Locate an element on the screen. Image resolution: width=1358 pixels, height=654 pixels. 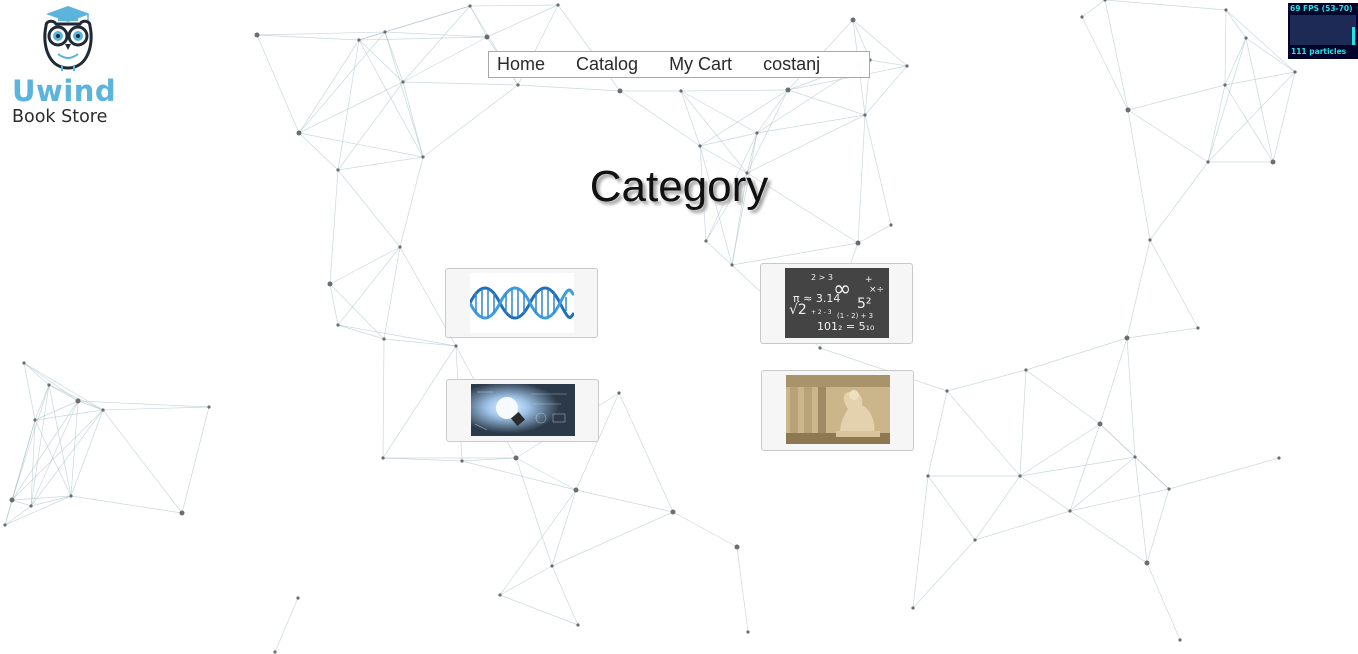
category-card-dna is located at coordinates (521, 303).